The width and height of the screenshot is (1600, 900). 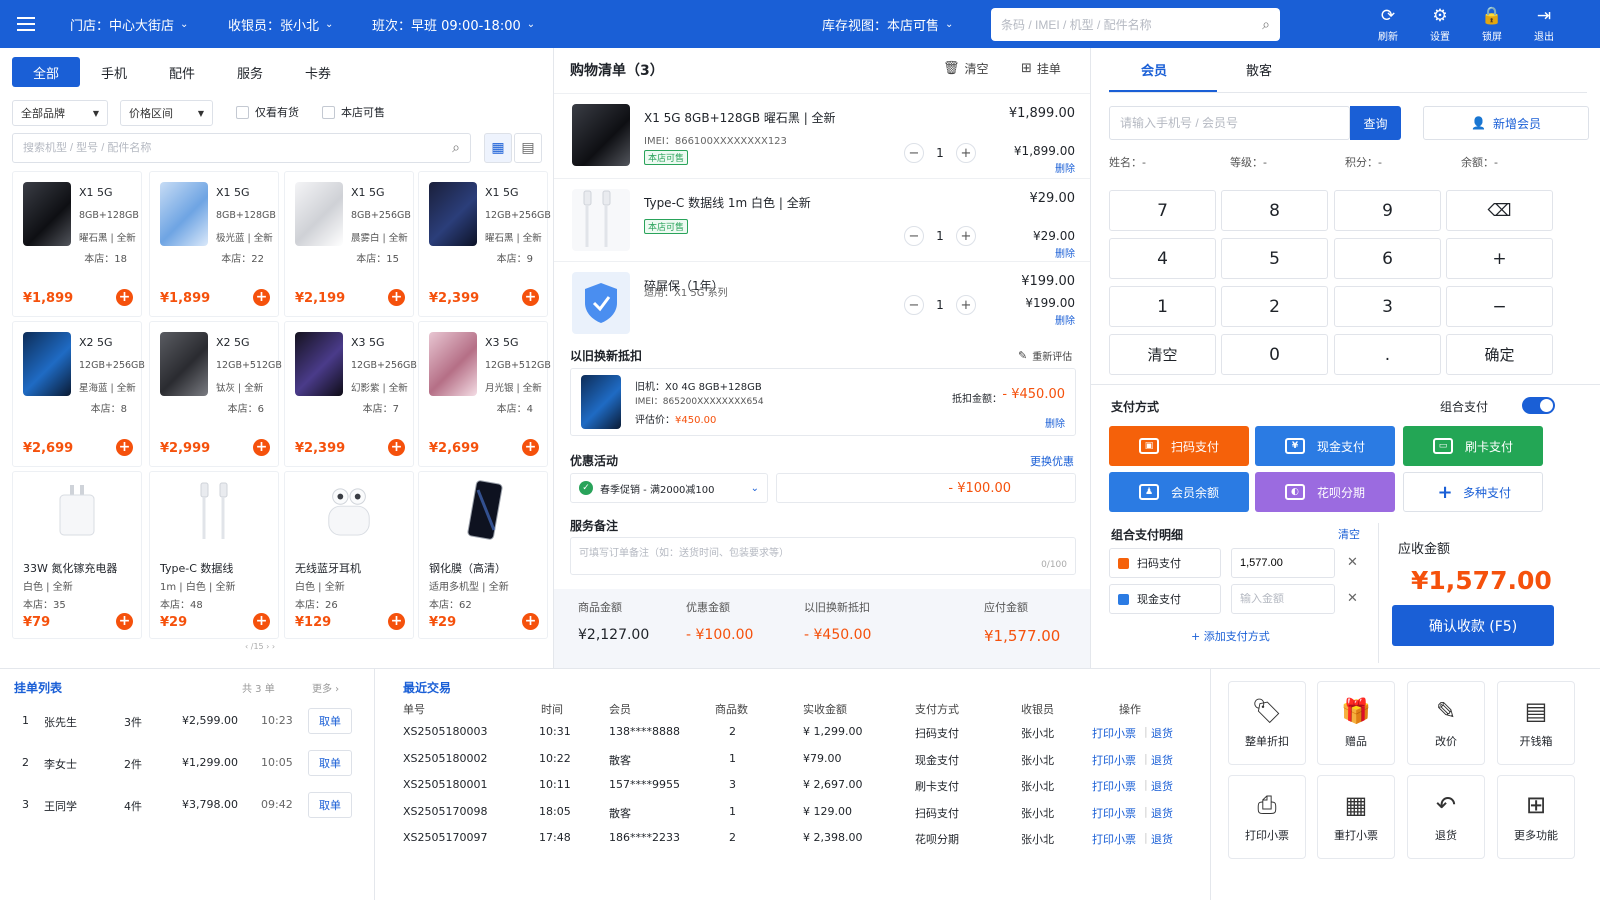 I want to click on return-button: ↶ 退货, so click(x=1446, y=817).